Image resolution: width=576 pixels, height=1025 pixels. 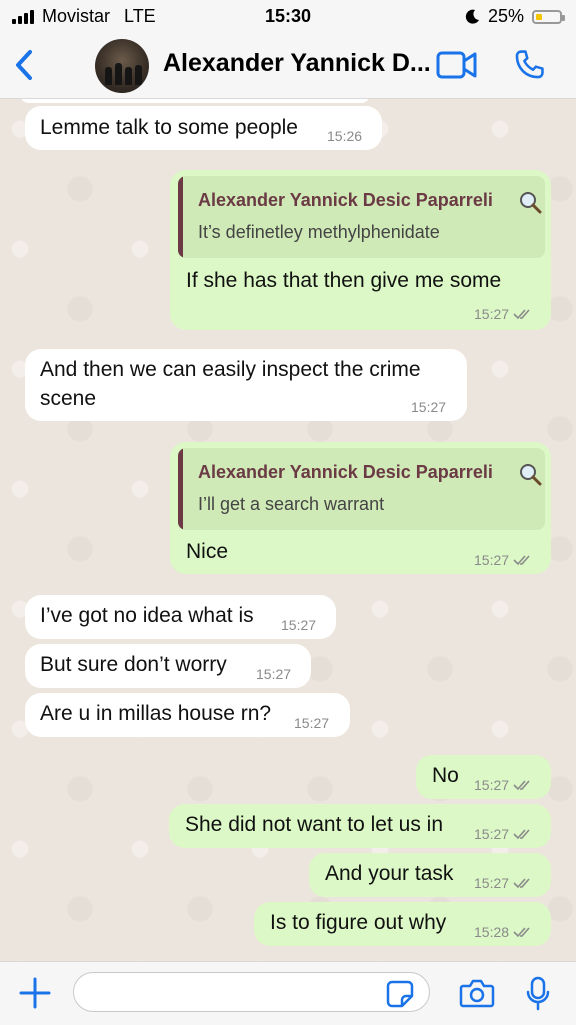 I want to click on quote-text: It’s definetley methylphenidate, so click(x=319, y=232).